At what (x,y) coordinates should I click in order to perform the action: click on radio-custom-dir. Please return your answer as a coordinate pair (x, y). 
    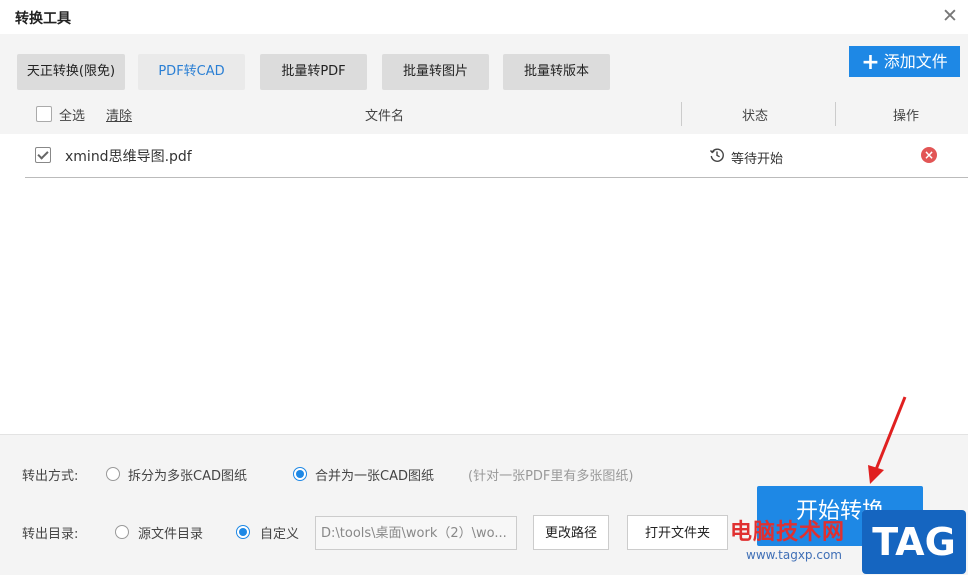
    Looking at the image, I should click on (243, 532).